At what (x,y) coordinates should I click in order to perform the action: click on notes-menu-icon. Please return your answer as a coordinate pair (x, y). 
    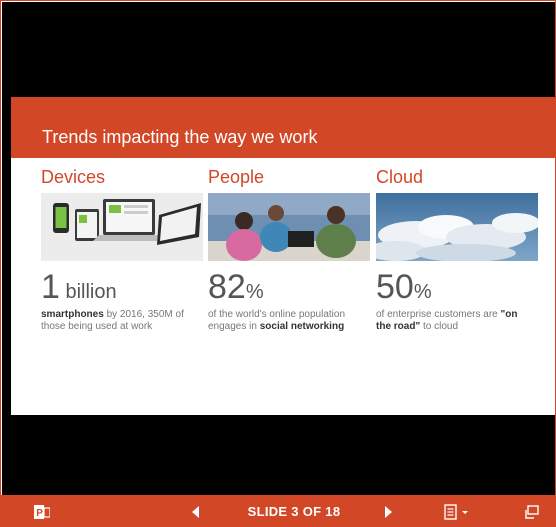
    Looking at the image, I should click on (458, 511).